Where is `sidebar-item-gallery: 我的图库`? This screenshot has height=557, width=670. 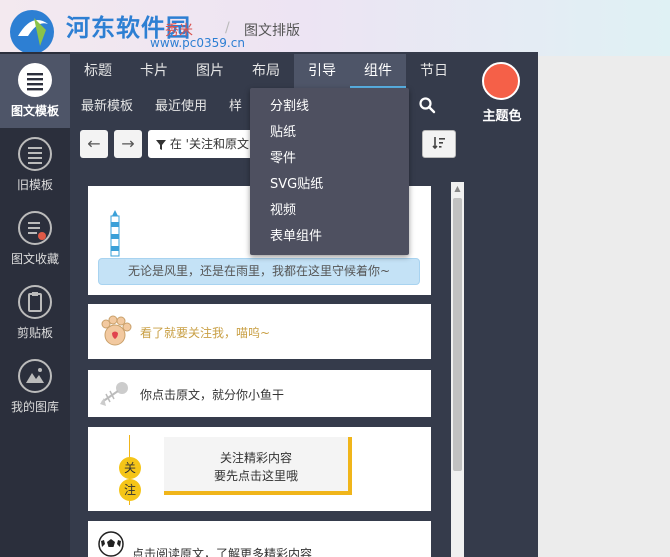
sidebar-item-gallery: 我的图库 is located at coordinates (35, 387).